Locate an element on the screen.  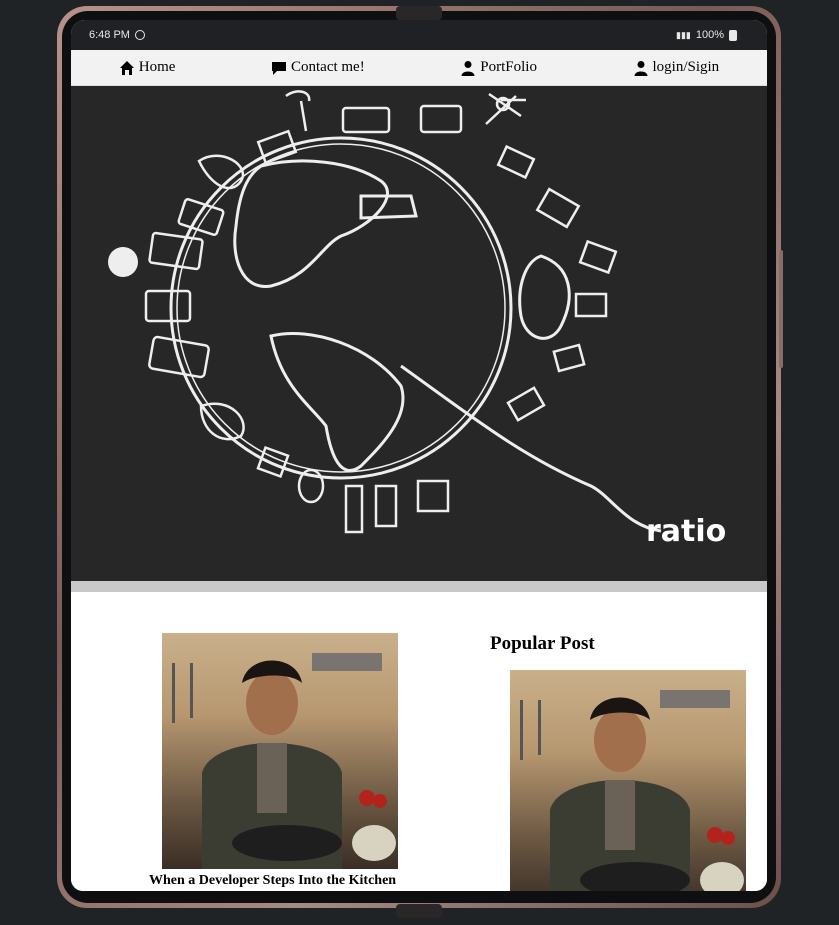
battery-icon is located at coordinates (733, 35).